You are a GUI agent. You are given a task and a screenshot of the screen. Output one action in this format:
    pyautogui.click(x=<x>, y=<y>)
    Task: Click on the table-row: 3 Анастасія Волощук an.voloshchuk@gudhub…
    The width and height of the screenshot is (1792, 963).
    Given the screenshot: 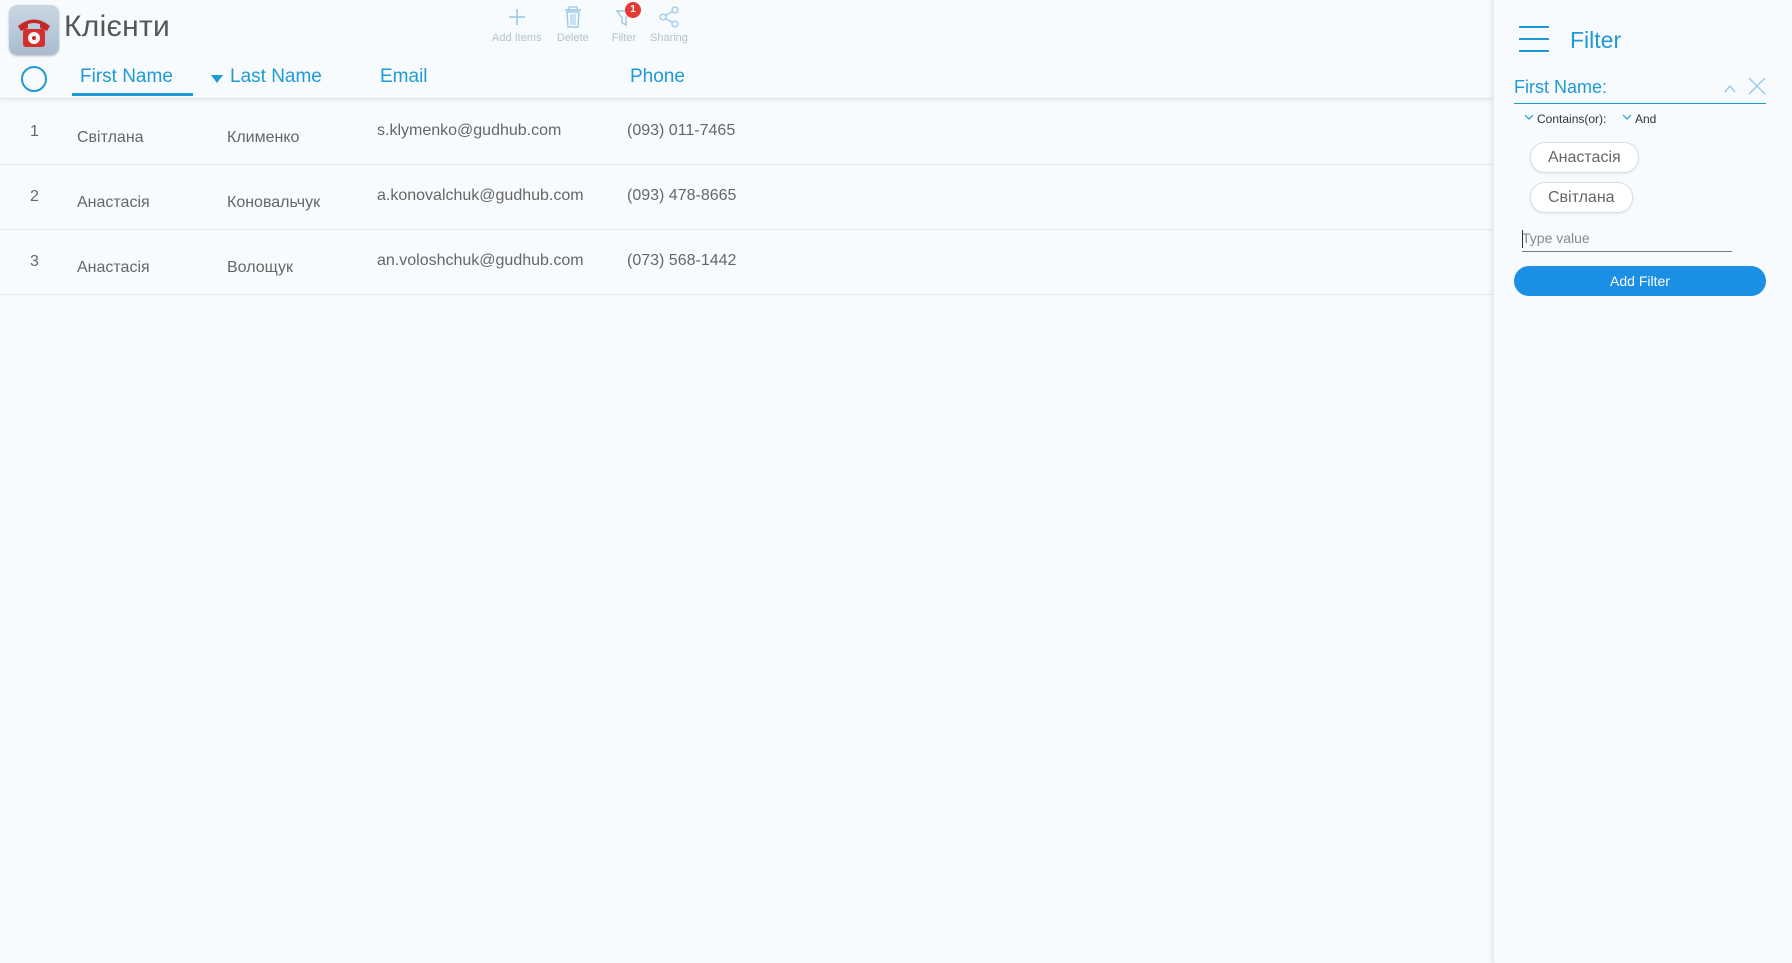 What is the action you would take?
    pyautogui.click(x=746, y=262)
    